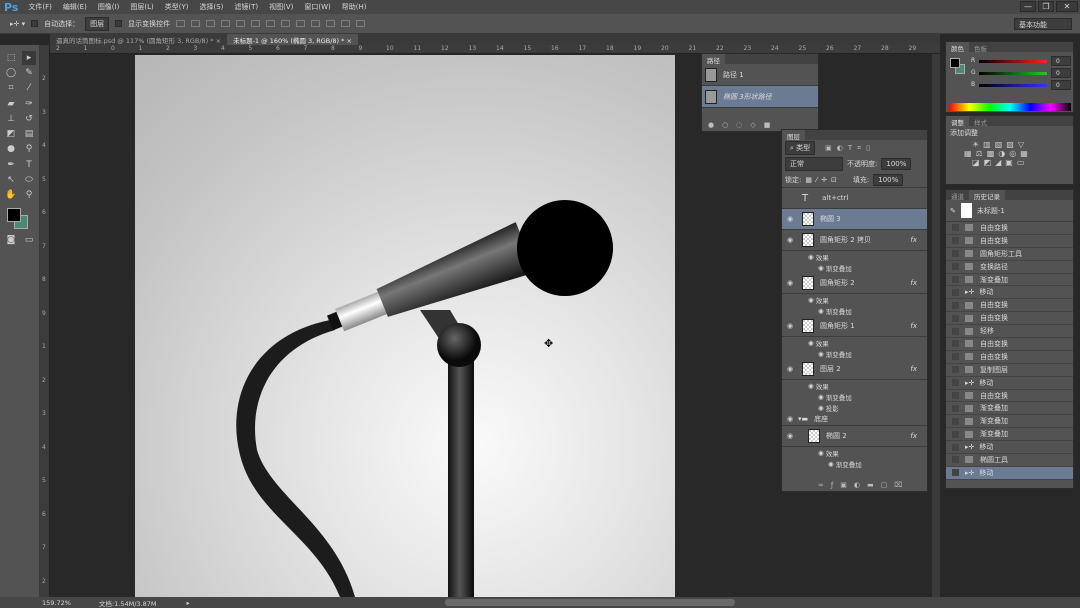 This screenshot has height=608, width=1080. Describe the element at coordinates (760, 97) in the screenshot. I see `path-item-selected: 椭圆 3形状路径` at that location.